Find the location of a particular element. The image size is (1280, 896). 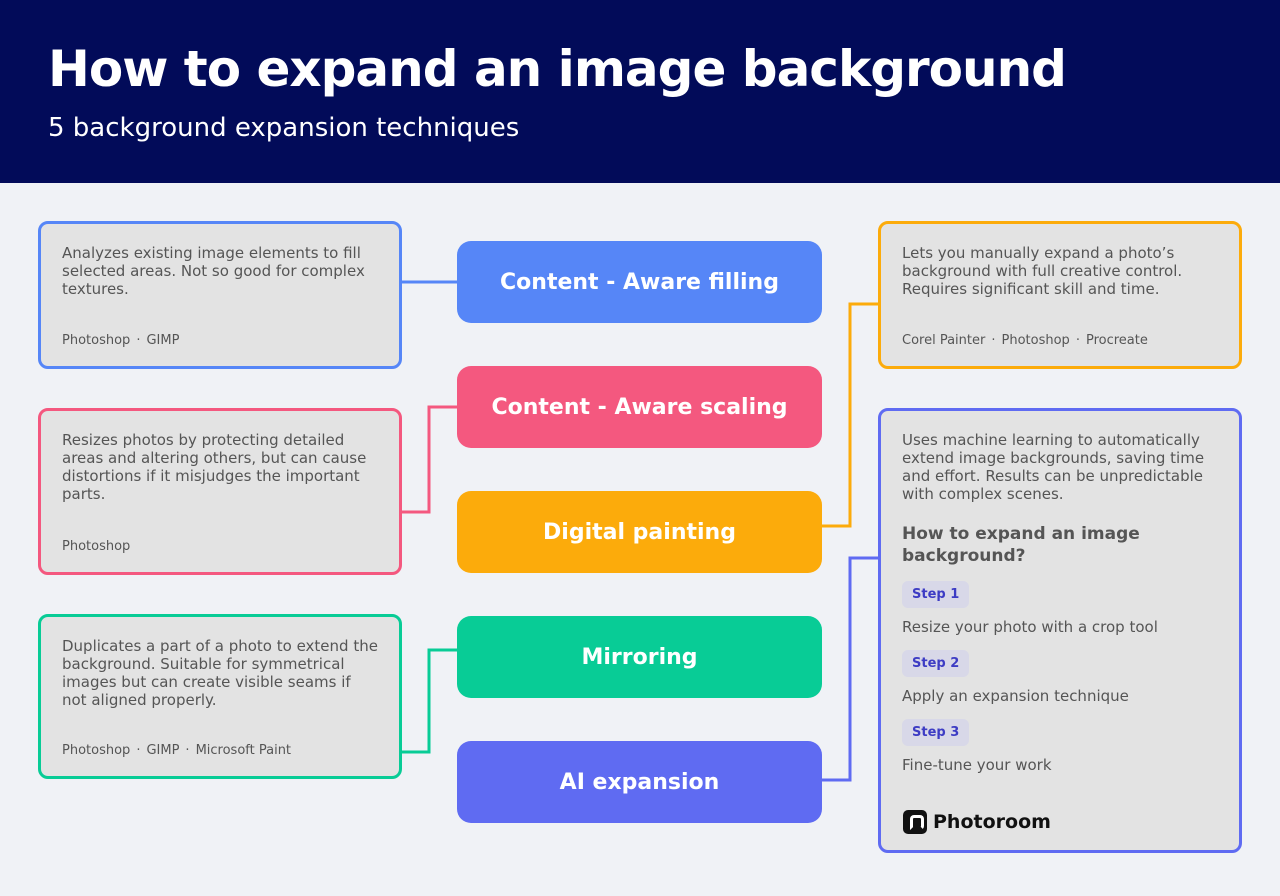

tools-list: Photoshop · GIMP · Microsoft Paint is located at coordinates (176, 750).